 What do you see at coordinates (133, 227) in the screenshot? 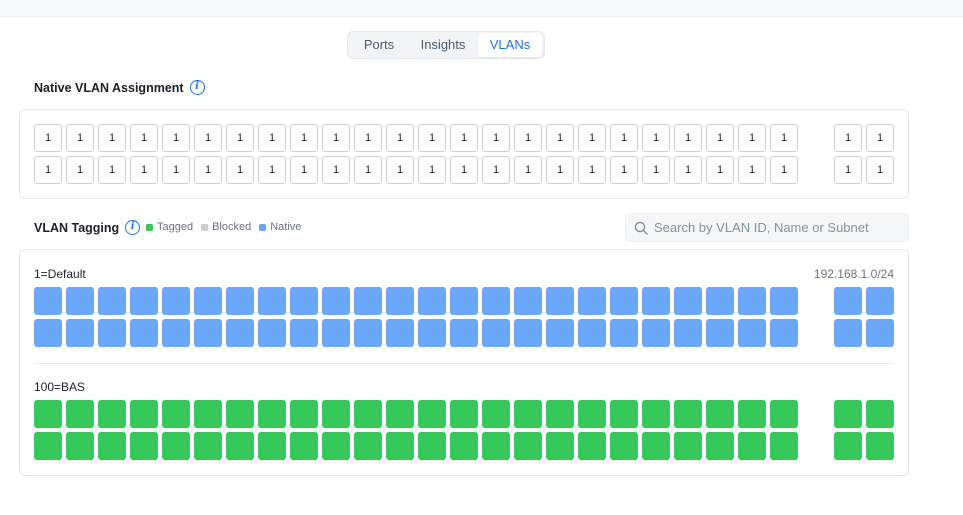
I see `info-icon: i` at bounding box center [133, 227].